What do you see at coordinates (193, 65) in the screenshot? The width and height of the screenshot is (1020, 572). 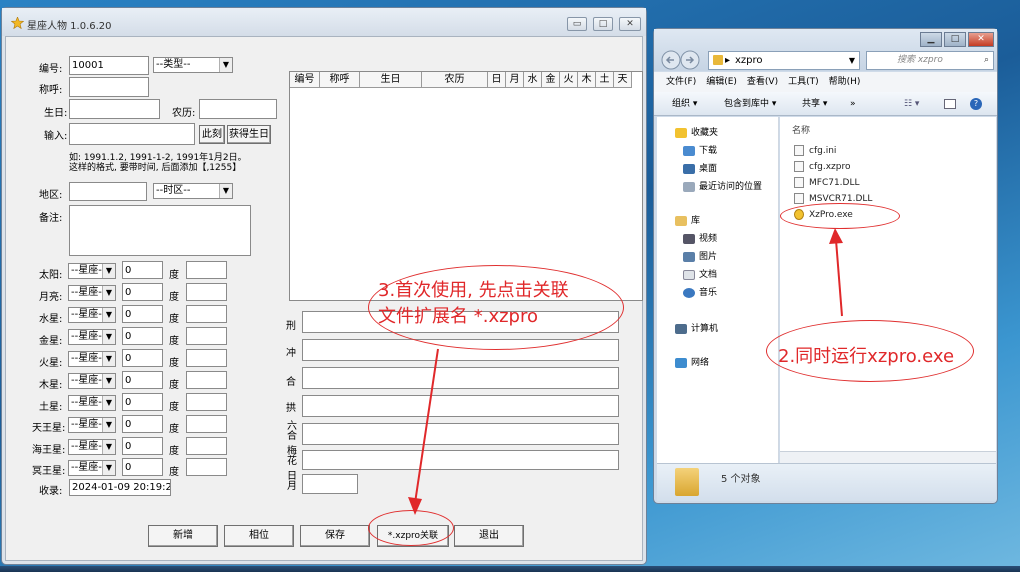 I see `type-select: --类型-- ▼` at bounding box center [193, 65].